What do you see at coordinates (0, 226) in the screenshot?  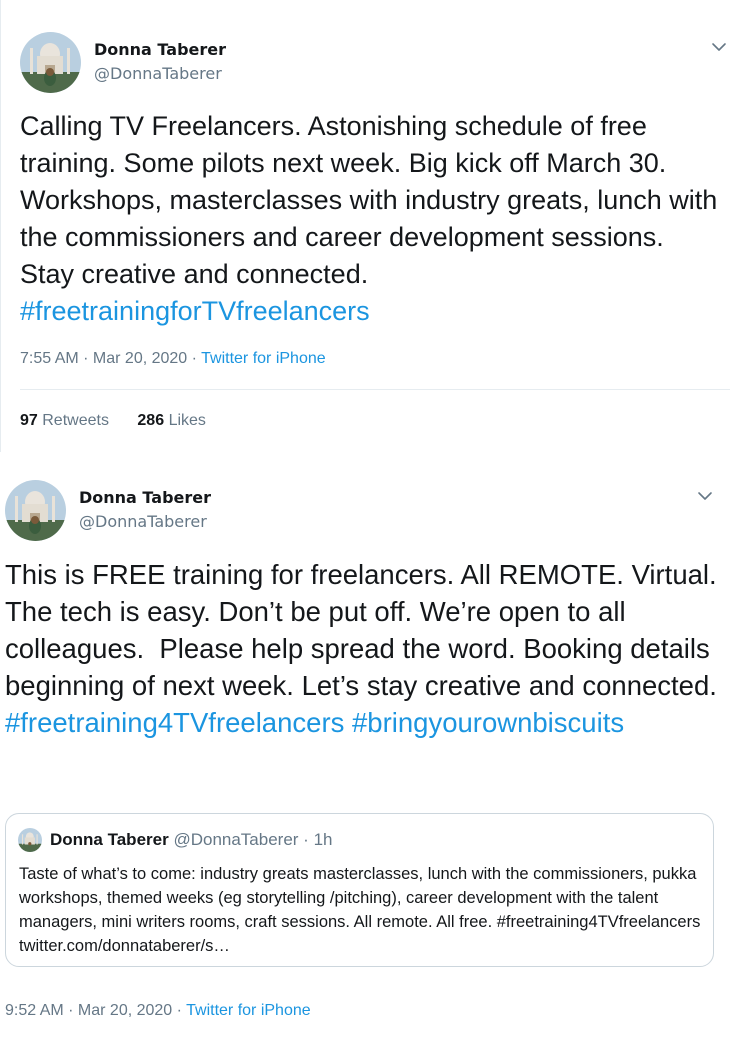 I see `card-border` at bounding box center [0, 226].